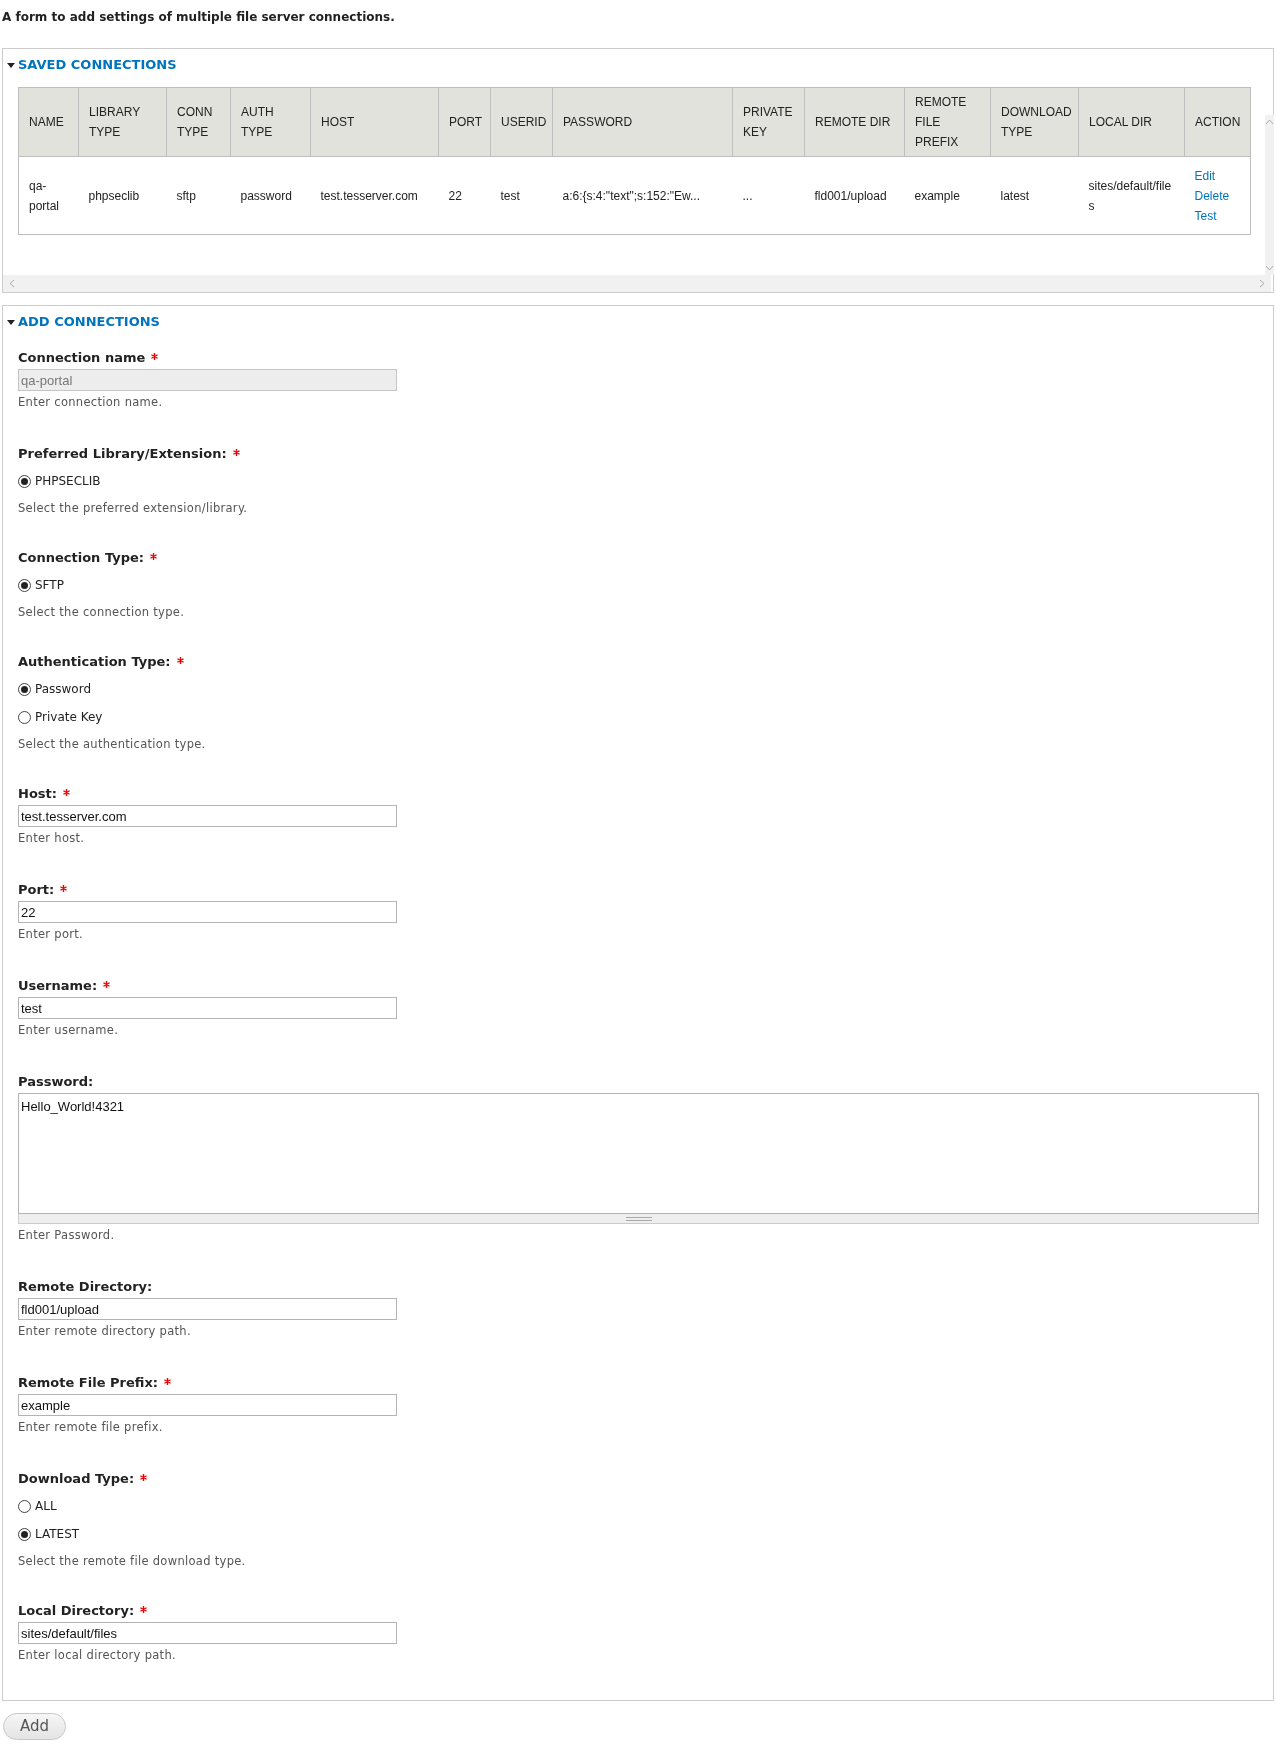 This screenshot has height=1756, width=1276. Describe the element at coordinates (122, 454) in the screenshot. I see `field-label: Preferred Library/Extension:` at that location.